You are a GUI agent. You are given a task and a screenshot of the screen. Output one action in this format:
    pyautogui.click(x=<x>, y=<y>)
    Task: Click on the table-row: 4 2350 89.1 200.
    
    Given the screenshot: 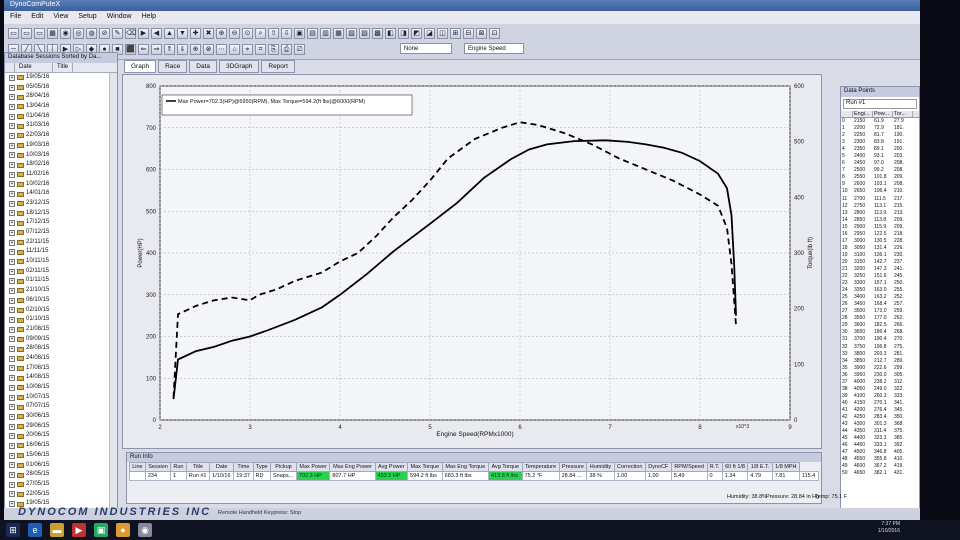 What is the action you would take?
    pyautogui.click(x=880, y=149)
    